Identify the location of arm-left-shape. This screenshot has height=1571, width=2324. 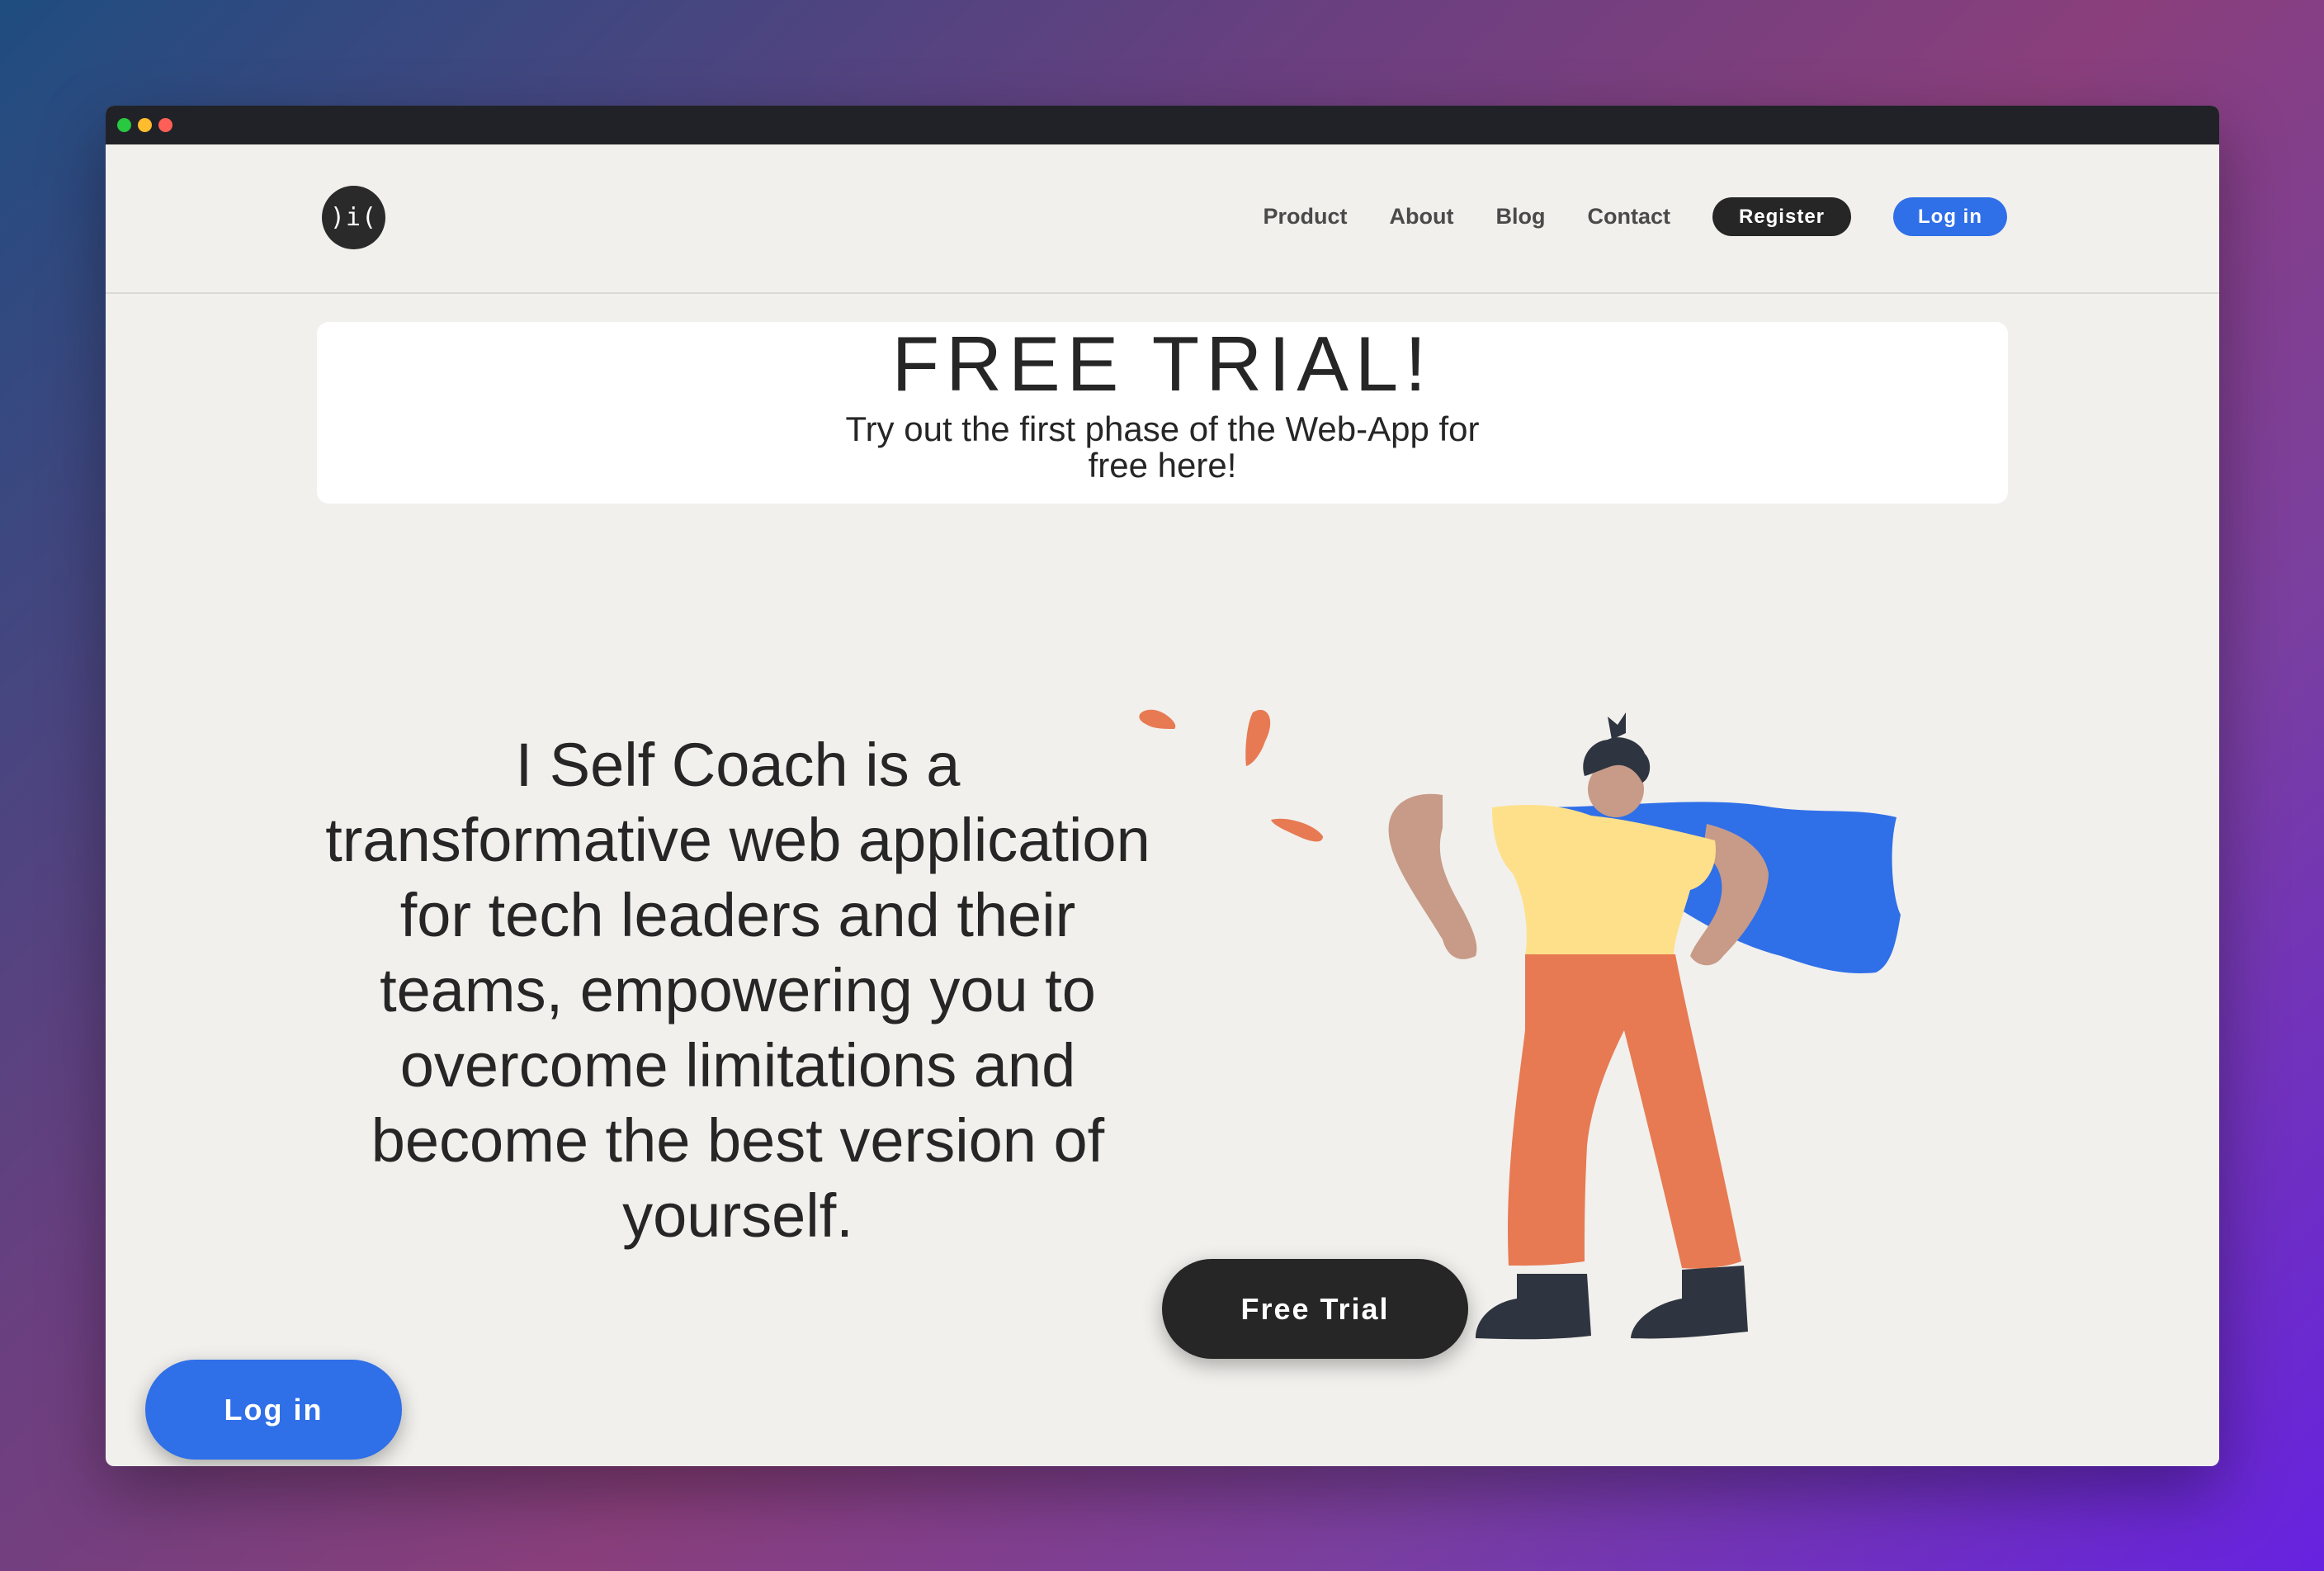
(1432, 876).